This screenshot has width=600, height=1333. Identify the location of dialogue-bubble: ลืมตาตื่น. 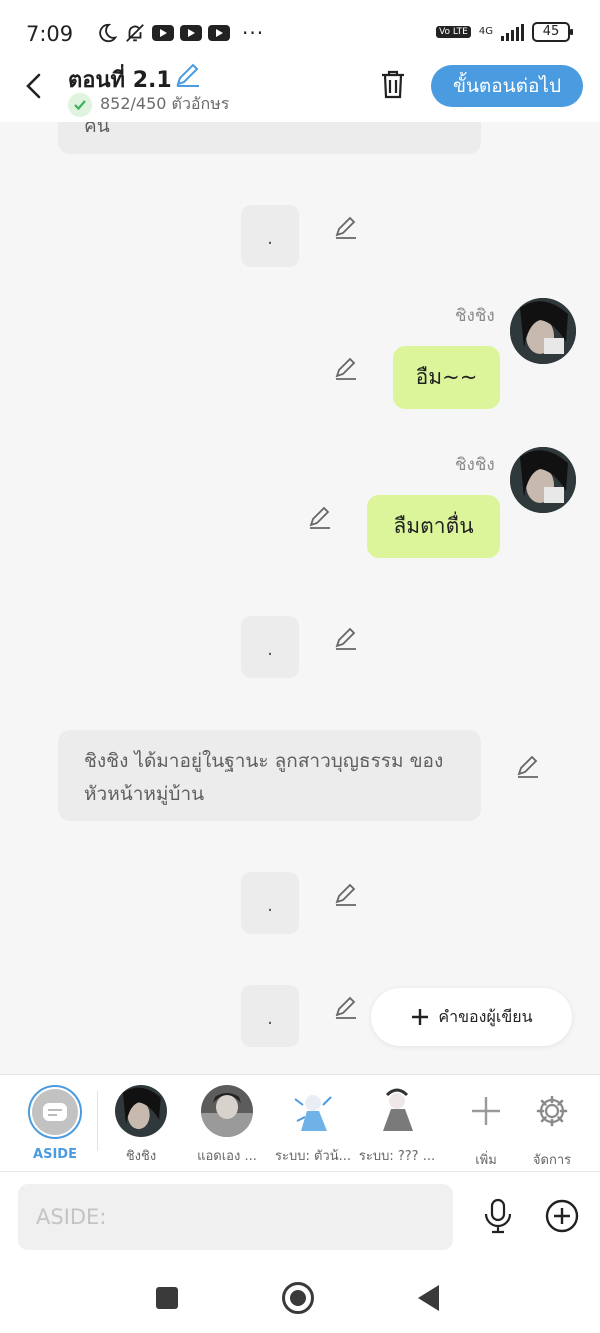
(433, 526).